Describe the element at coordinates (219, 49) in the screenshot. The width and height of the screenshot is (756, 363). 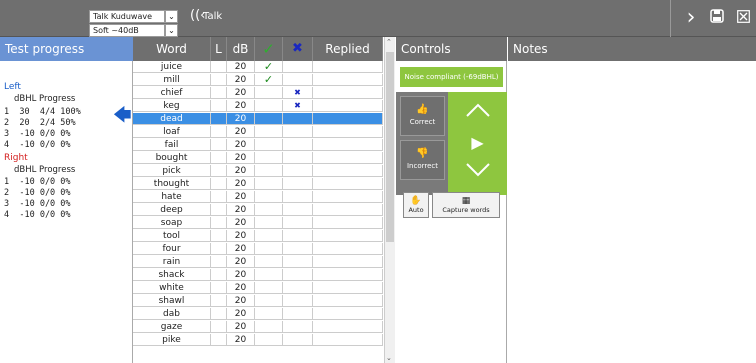
I see `col-l-header: L` at that location.